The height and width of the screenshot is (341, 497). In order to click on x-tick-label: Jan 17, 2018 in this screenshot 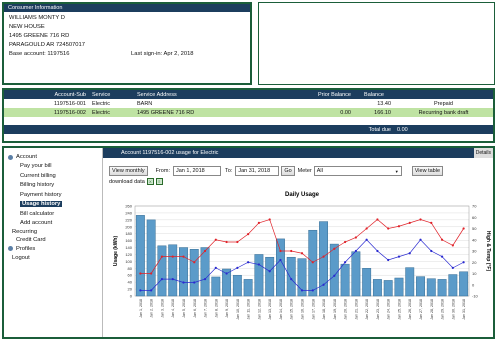, I will do `click(313, 309)`.